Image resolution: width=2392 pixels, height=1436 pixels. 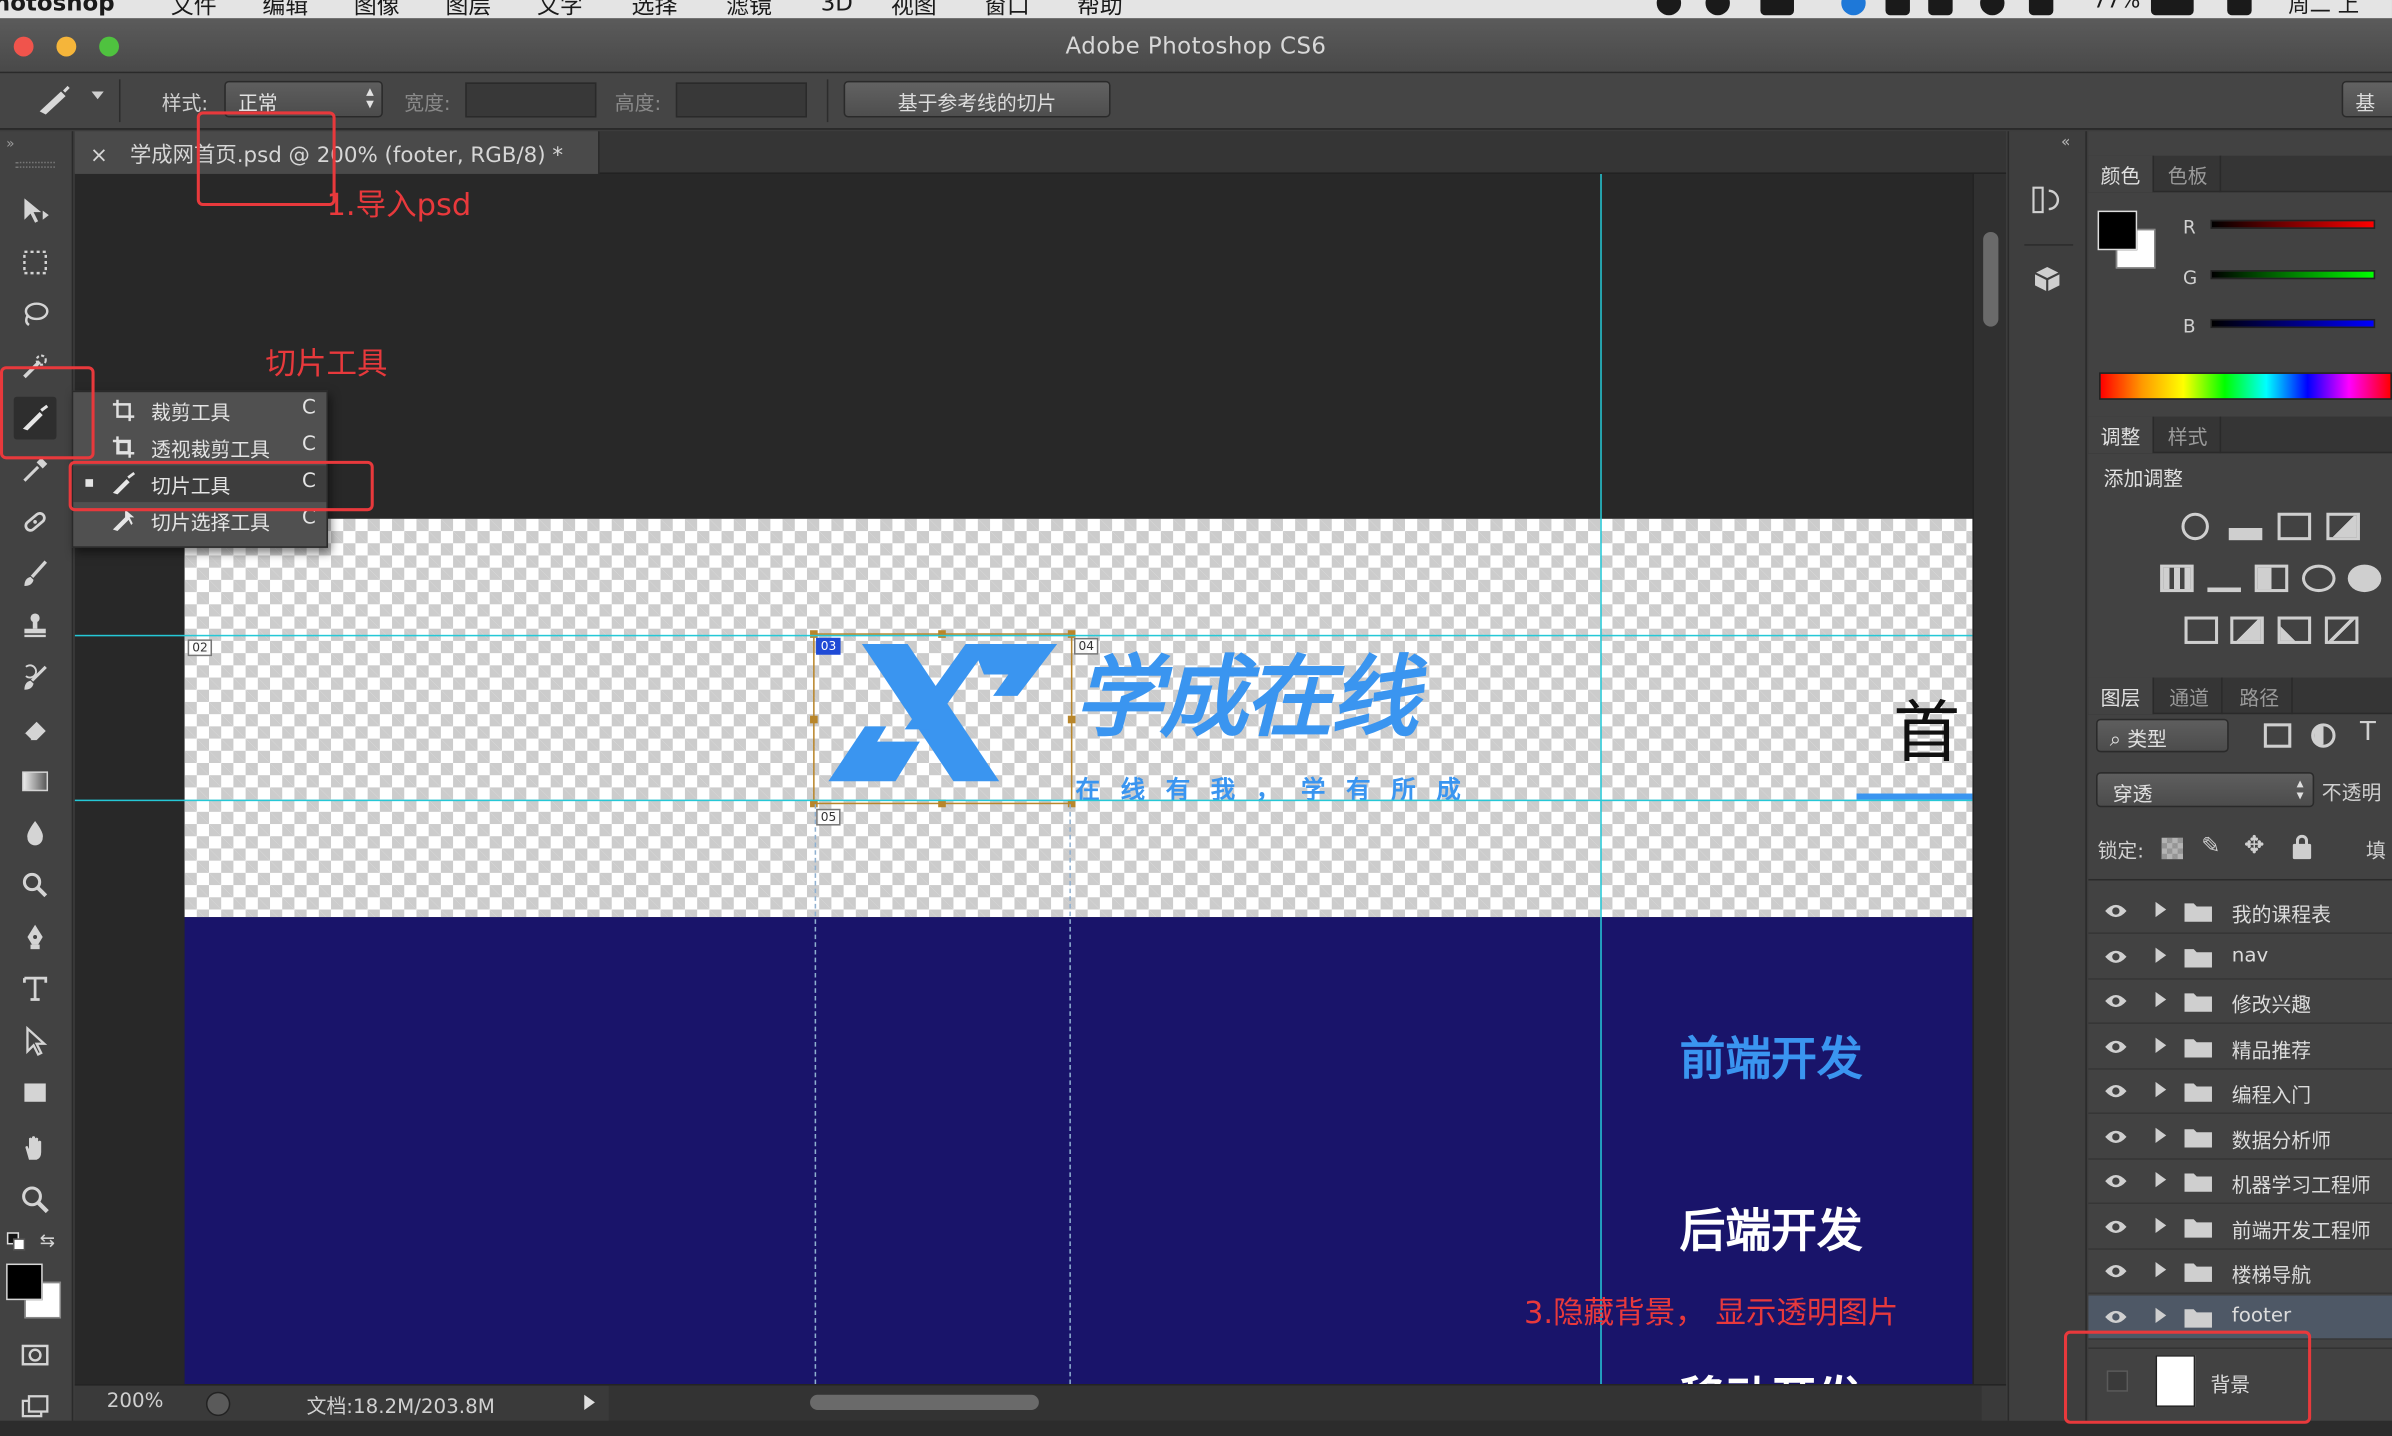 I want to click on menu-select: 选择, so click(x=655, y=9).